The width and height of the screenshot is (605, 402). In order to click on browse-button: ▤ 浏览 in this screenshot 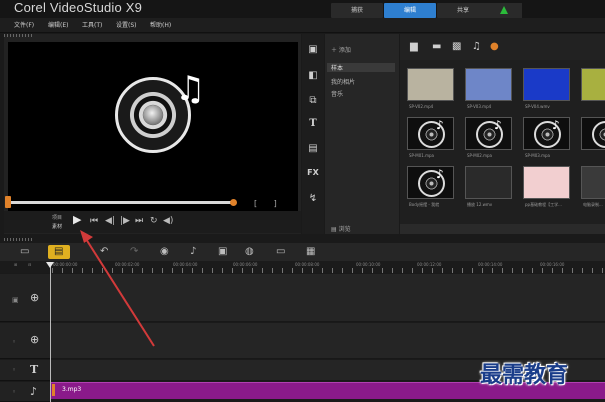, I will do `click(341, 228)`.